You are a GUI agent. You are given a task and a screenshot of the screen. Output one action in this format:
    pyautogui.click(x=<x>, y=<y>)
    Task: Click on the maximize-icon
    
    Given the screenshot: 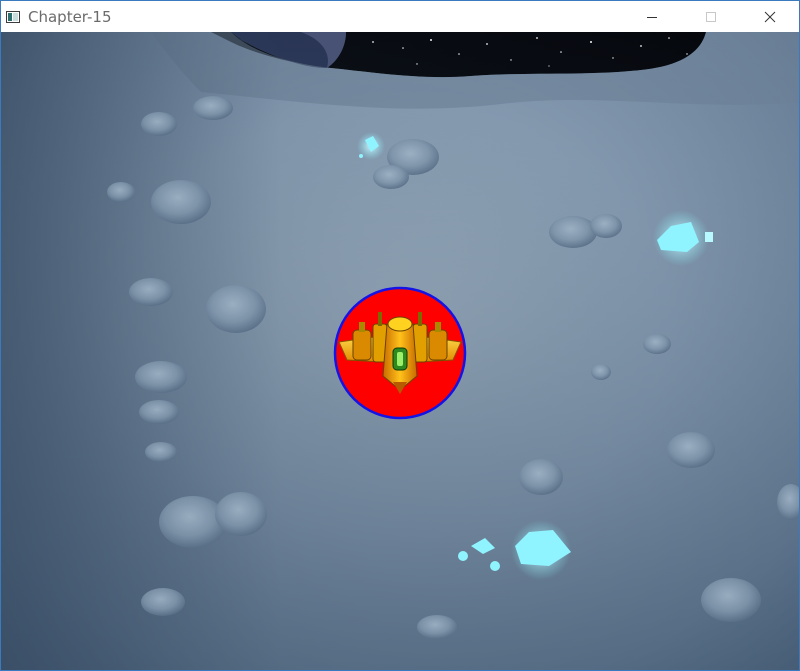 What is the action you would take?
    pyautogui.click(x=711, y=17)
    